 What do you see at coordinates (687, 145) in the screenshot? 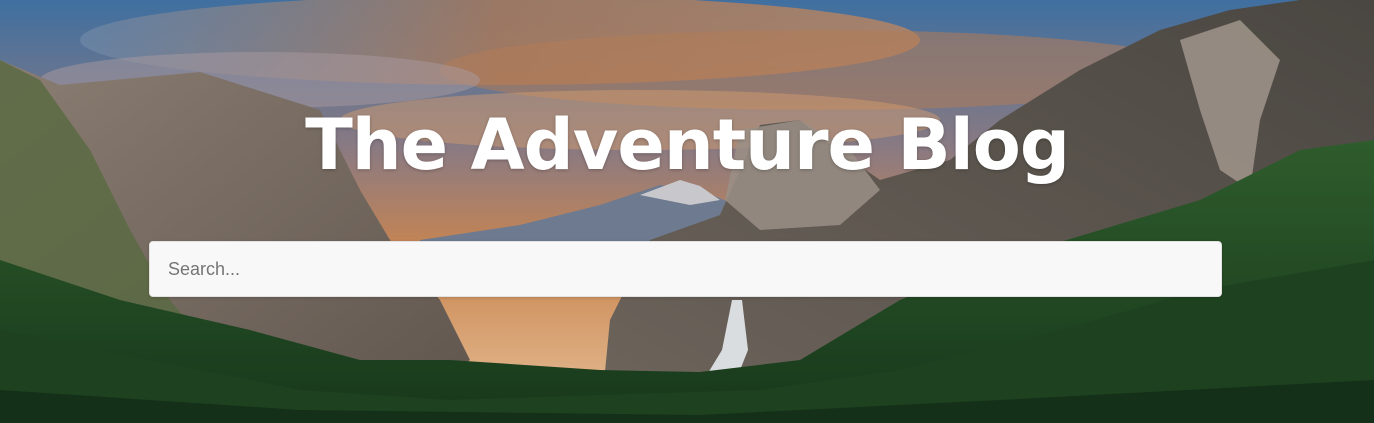
I see `page-title: The Adventure Blog` at bounding box center [687, 145].